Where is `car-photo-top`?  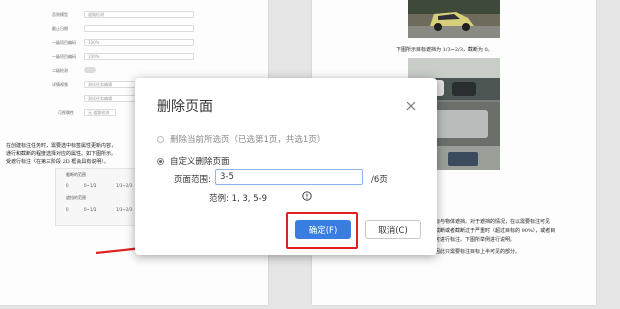 car-photo-top is located at coordinates (454, 19).